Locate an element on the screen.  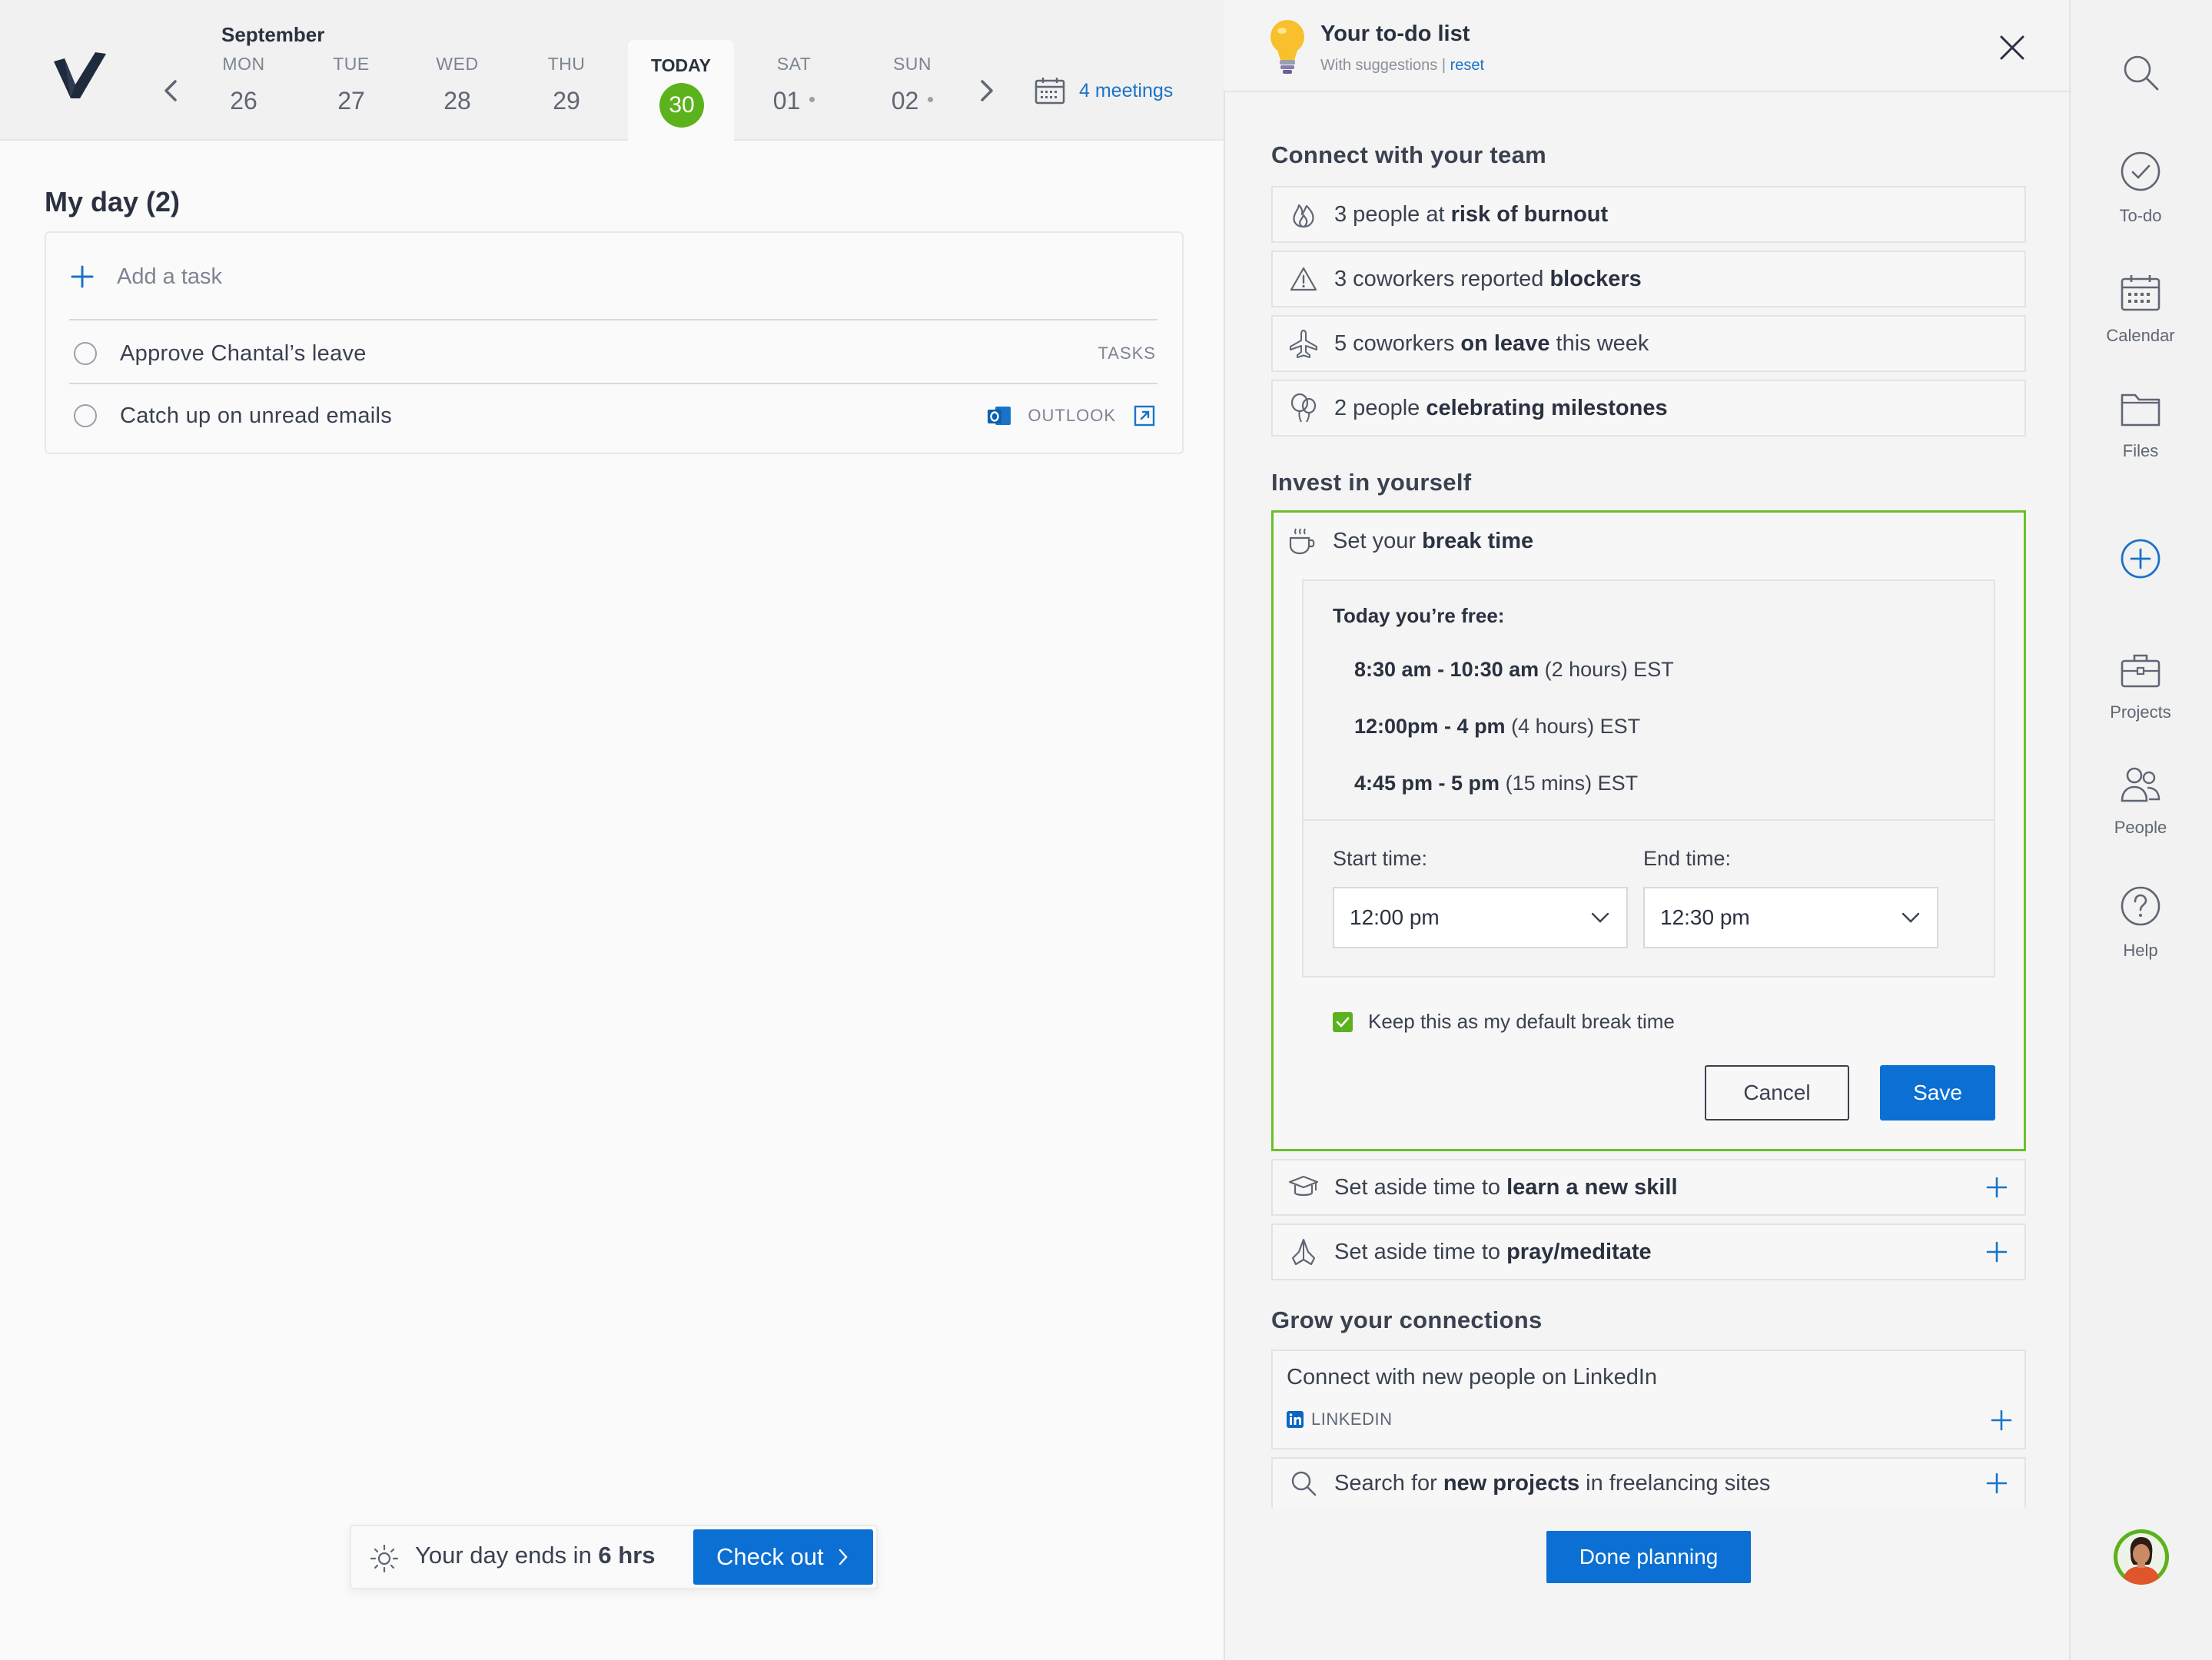
day-name: MON is located at coordinates (243, 64).